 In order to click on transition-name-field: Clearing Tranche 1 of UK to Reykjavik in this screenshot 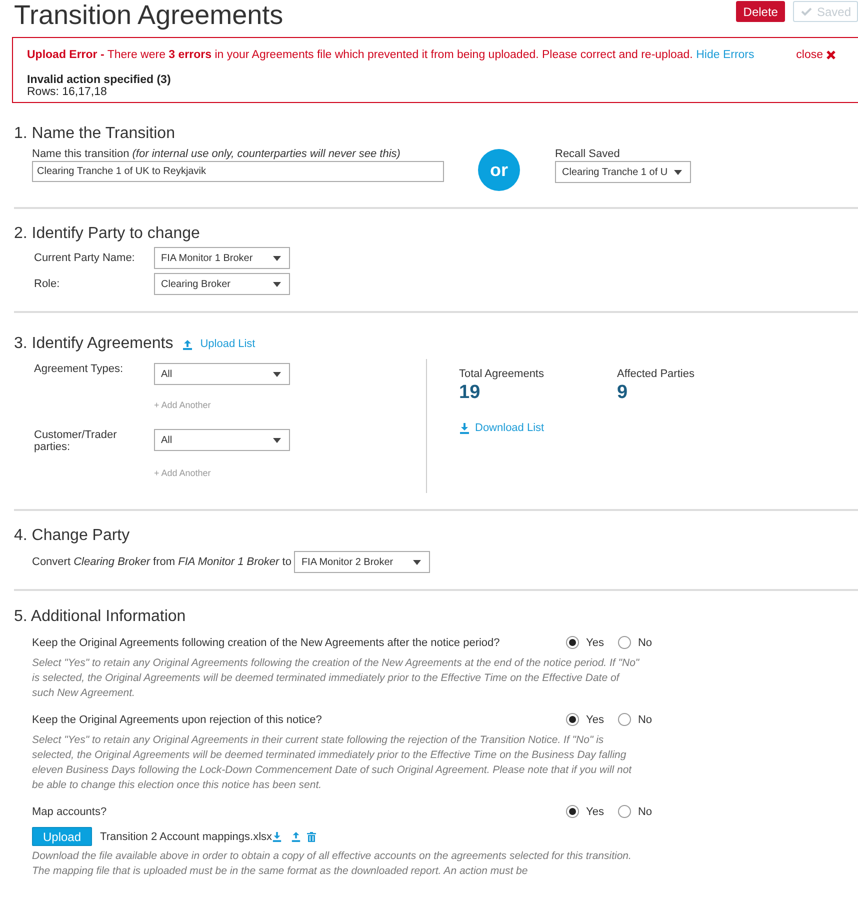, I will do `click(238, 171)`.